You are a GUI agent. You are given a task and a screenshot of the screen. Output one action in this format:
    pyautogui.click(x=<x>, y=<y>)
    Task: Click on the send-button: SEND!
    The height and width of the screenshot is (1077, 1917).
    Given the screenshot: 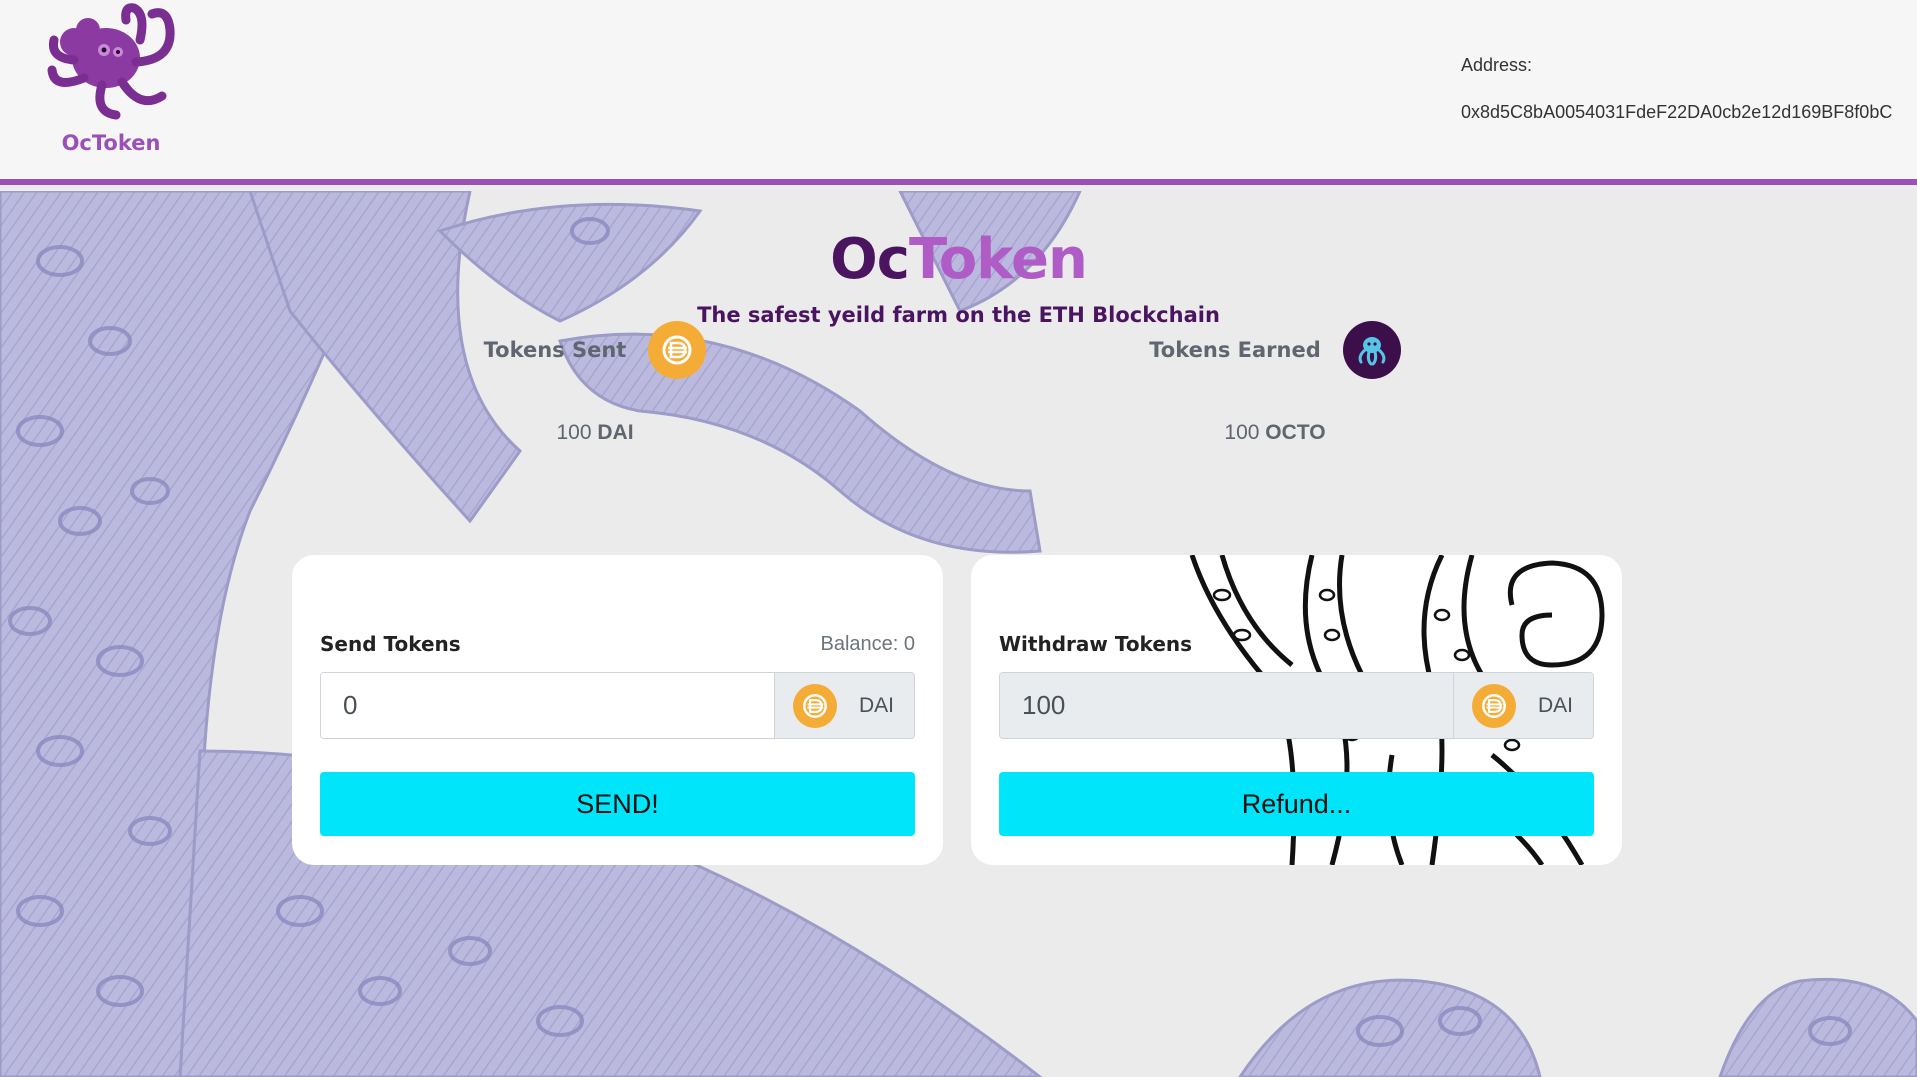 What is the action you would take?
    pyautogui.click(x=617, y=804)
    